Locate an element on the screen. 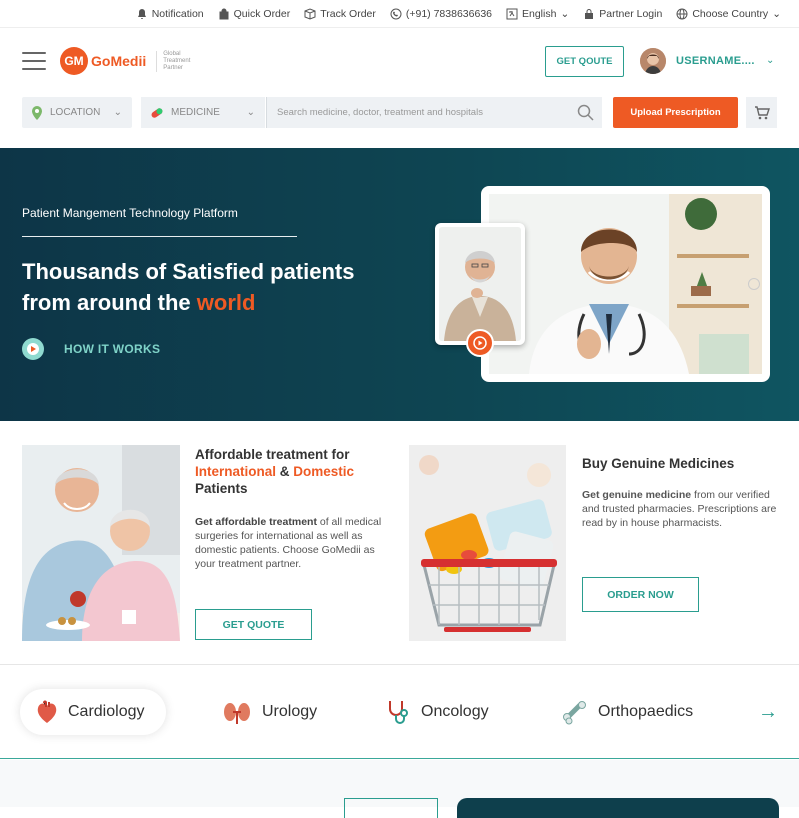  next-section-dark-card is located at coordinates (618, 808).